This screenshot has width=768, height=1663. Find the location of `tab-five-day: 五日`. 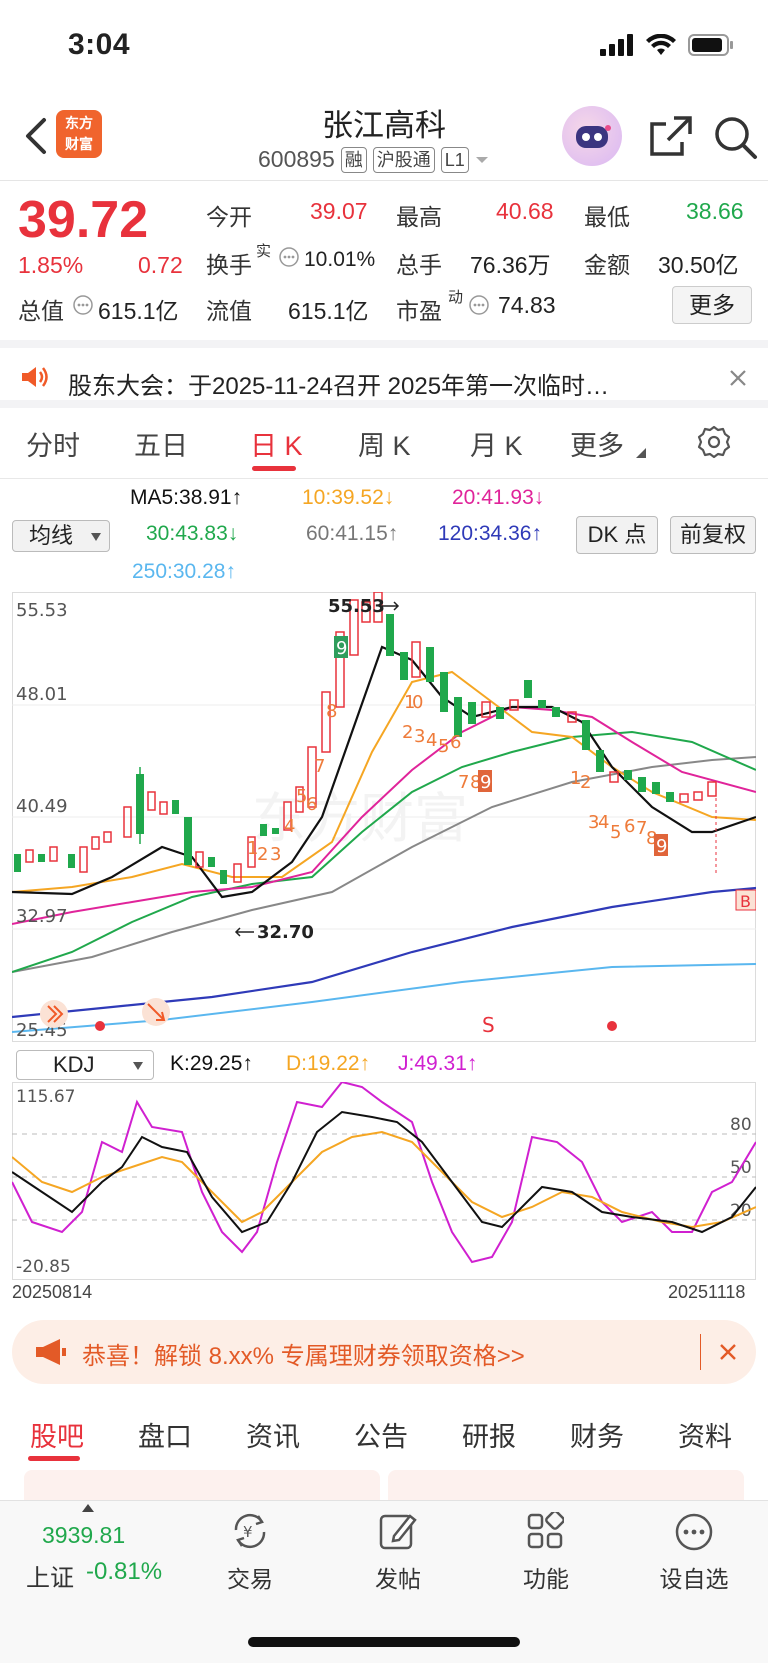

tab-five-day: 五日 is located at coordinates (161, 443).